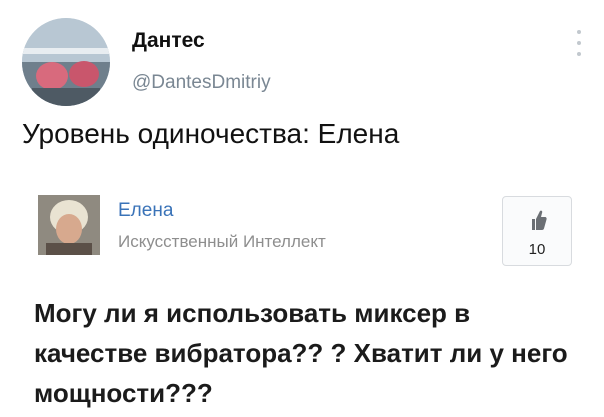  I want to click on tweet-text: Уровень одиночества: Елена, so click(211, 133).